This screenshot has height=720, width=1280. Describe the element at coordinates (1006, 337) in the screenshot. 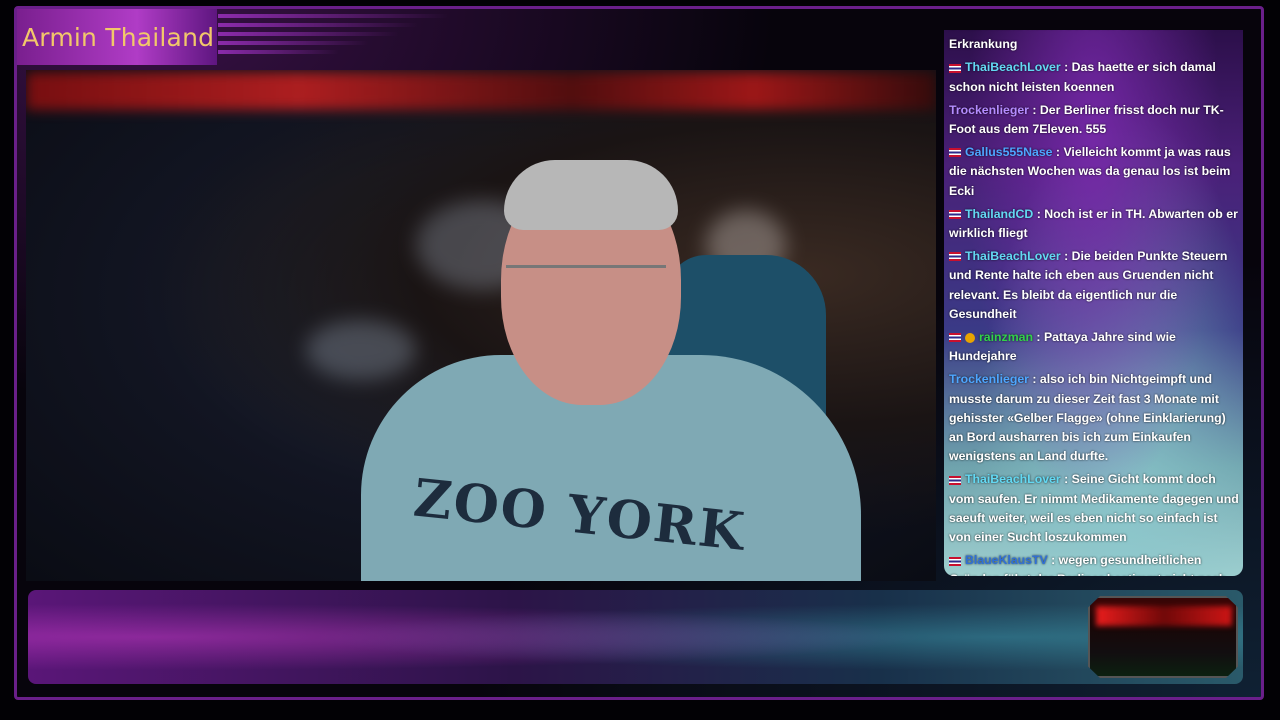

I see `chat-username: rainzman` at that location.